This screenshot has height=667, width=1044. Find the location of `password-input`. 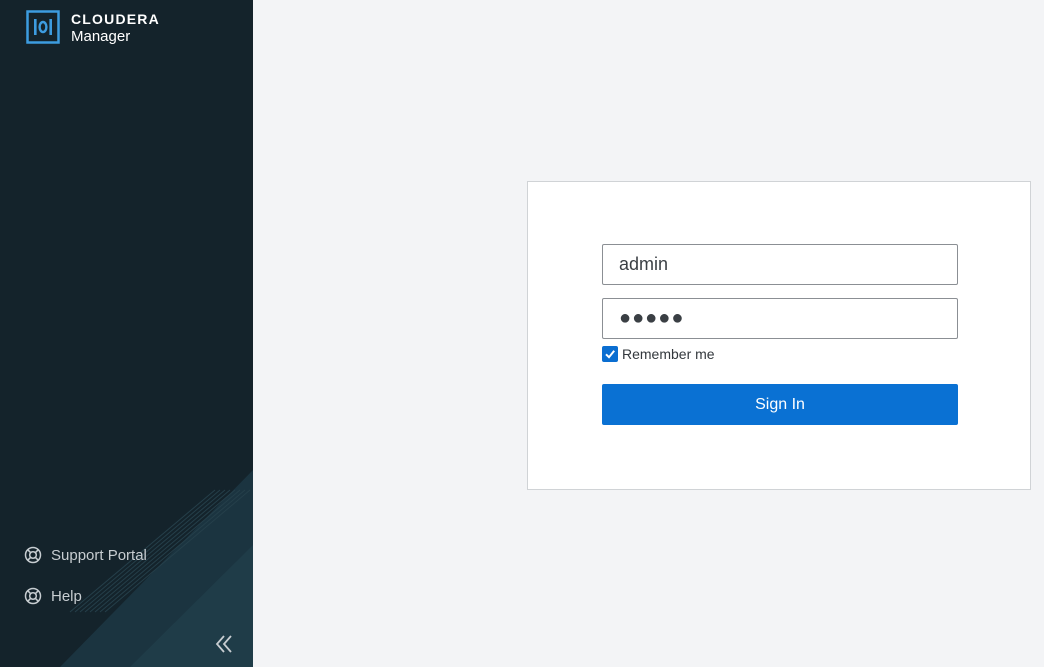

password-input is located at coordinates (780, 318).